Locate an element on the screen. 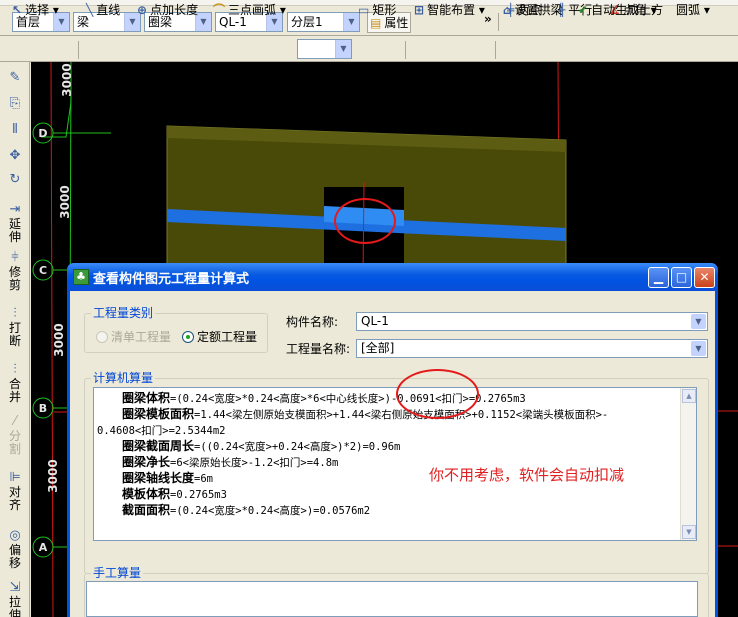 Image resolution: width=738 pixels, height=617 pixels. dialog-titlebar: ♣ 查看构件图元工程量计算式 ▁ □ ✕ is located at coordinates (392, 277).